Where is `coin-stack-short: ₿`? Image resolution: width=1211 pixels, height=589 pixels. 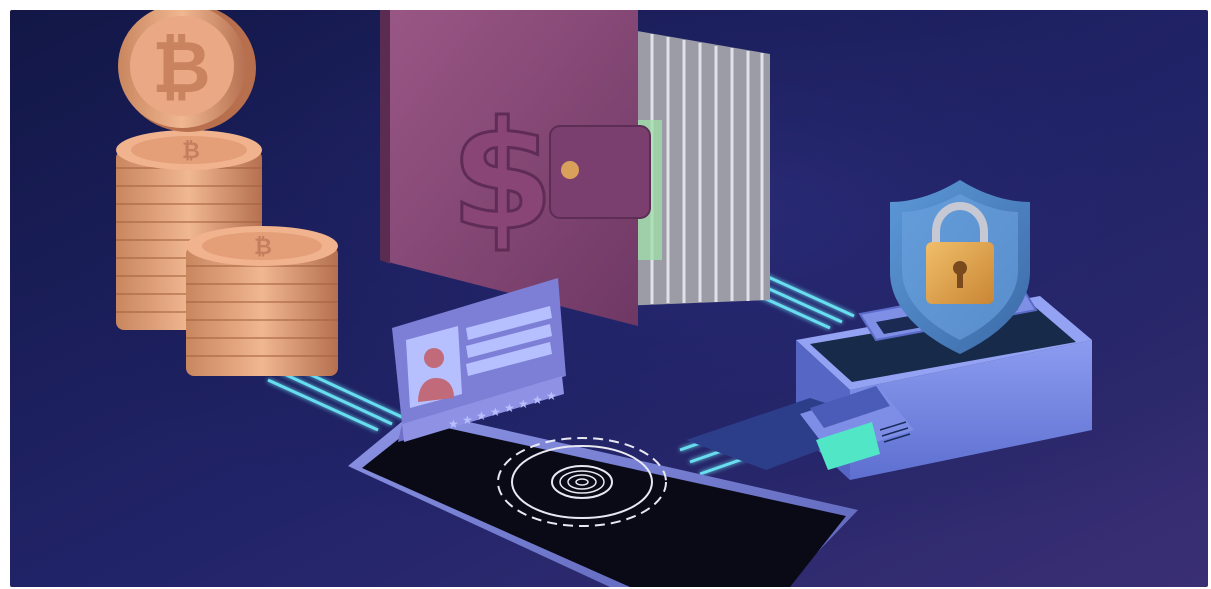 coin-stack-short: ₿ is located at coordinates (262, 301).